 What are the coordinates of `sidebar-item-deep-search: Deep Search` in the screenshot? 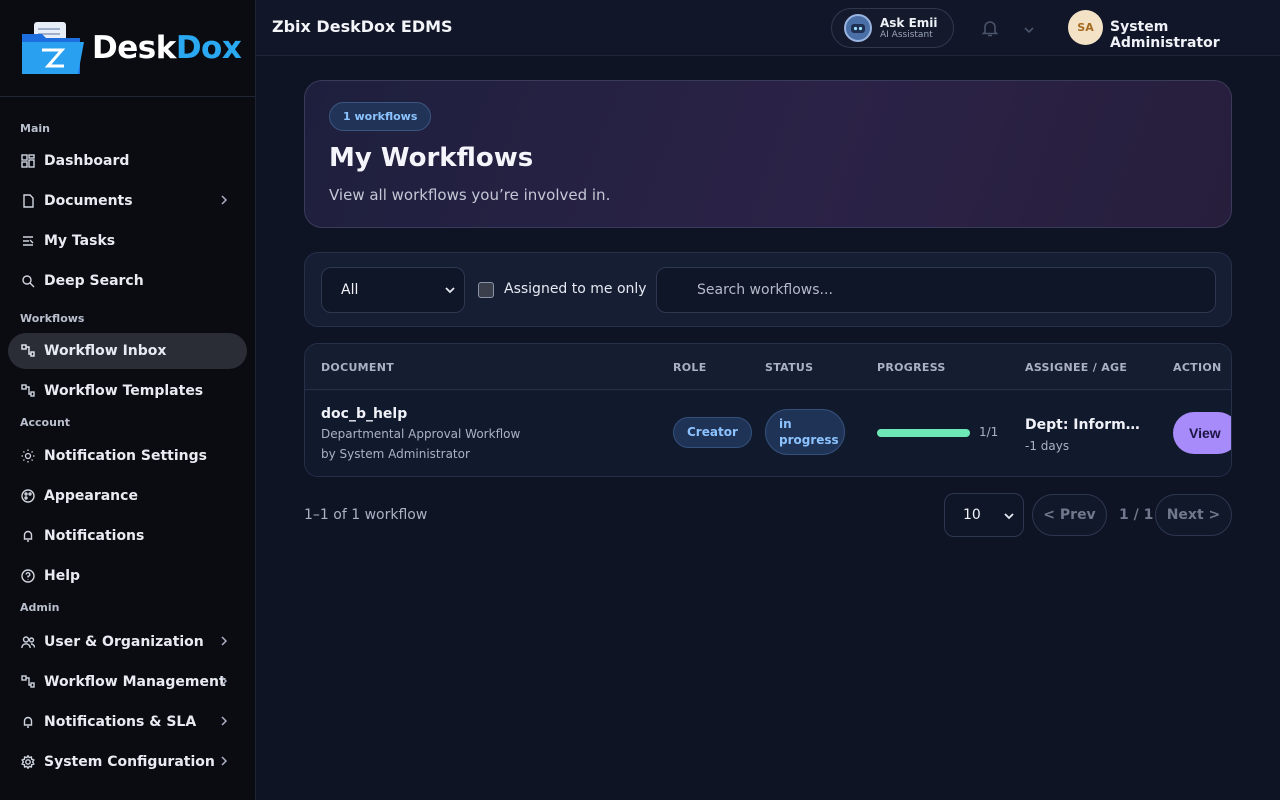 It's located at (127, 281).